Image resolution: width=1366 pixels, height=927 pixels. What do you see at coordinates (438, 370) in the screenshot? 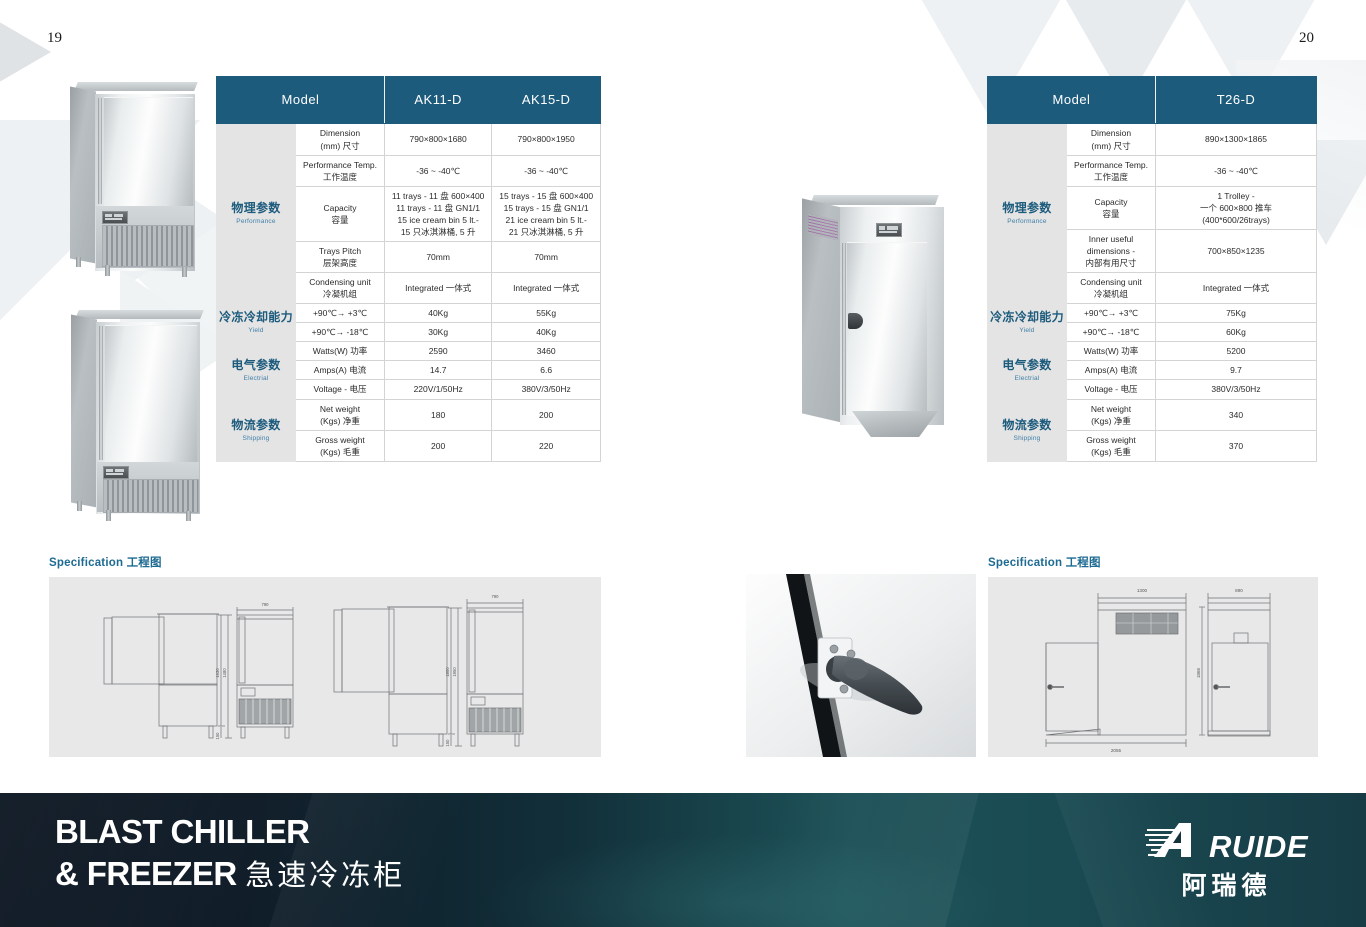
I see `left-value: 14.7` at bounding box center [438, 370].